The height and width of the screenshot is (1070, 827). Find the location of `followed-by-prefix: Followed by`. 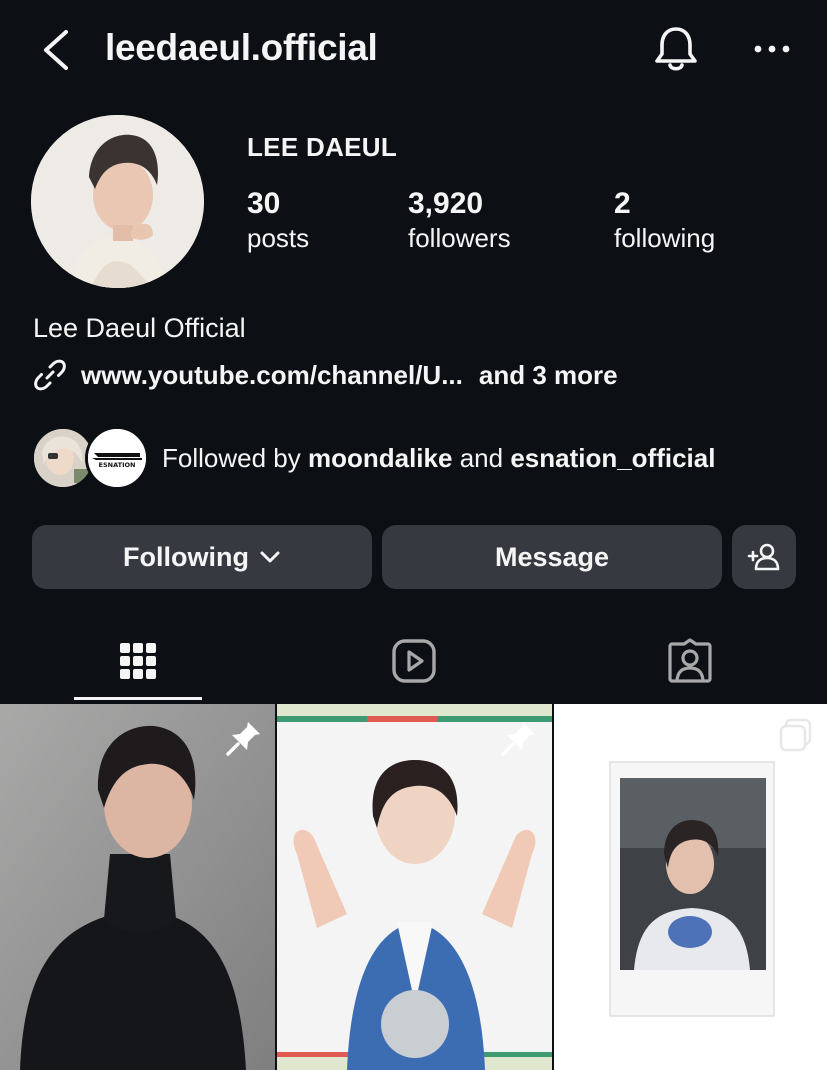

followed-by-prefix: Followed by is located at coordinates (231, 458).